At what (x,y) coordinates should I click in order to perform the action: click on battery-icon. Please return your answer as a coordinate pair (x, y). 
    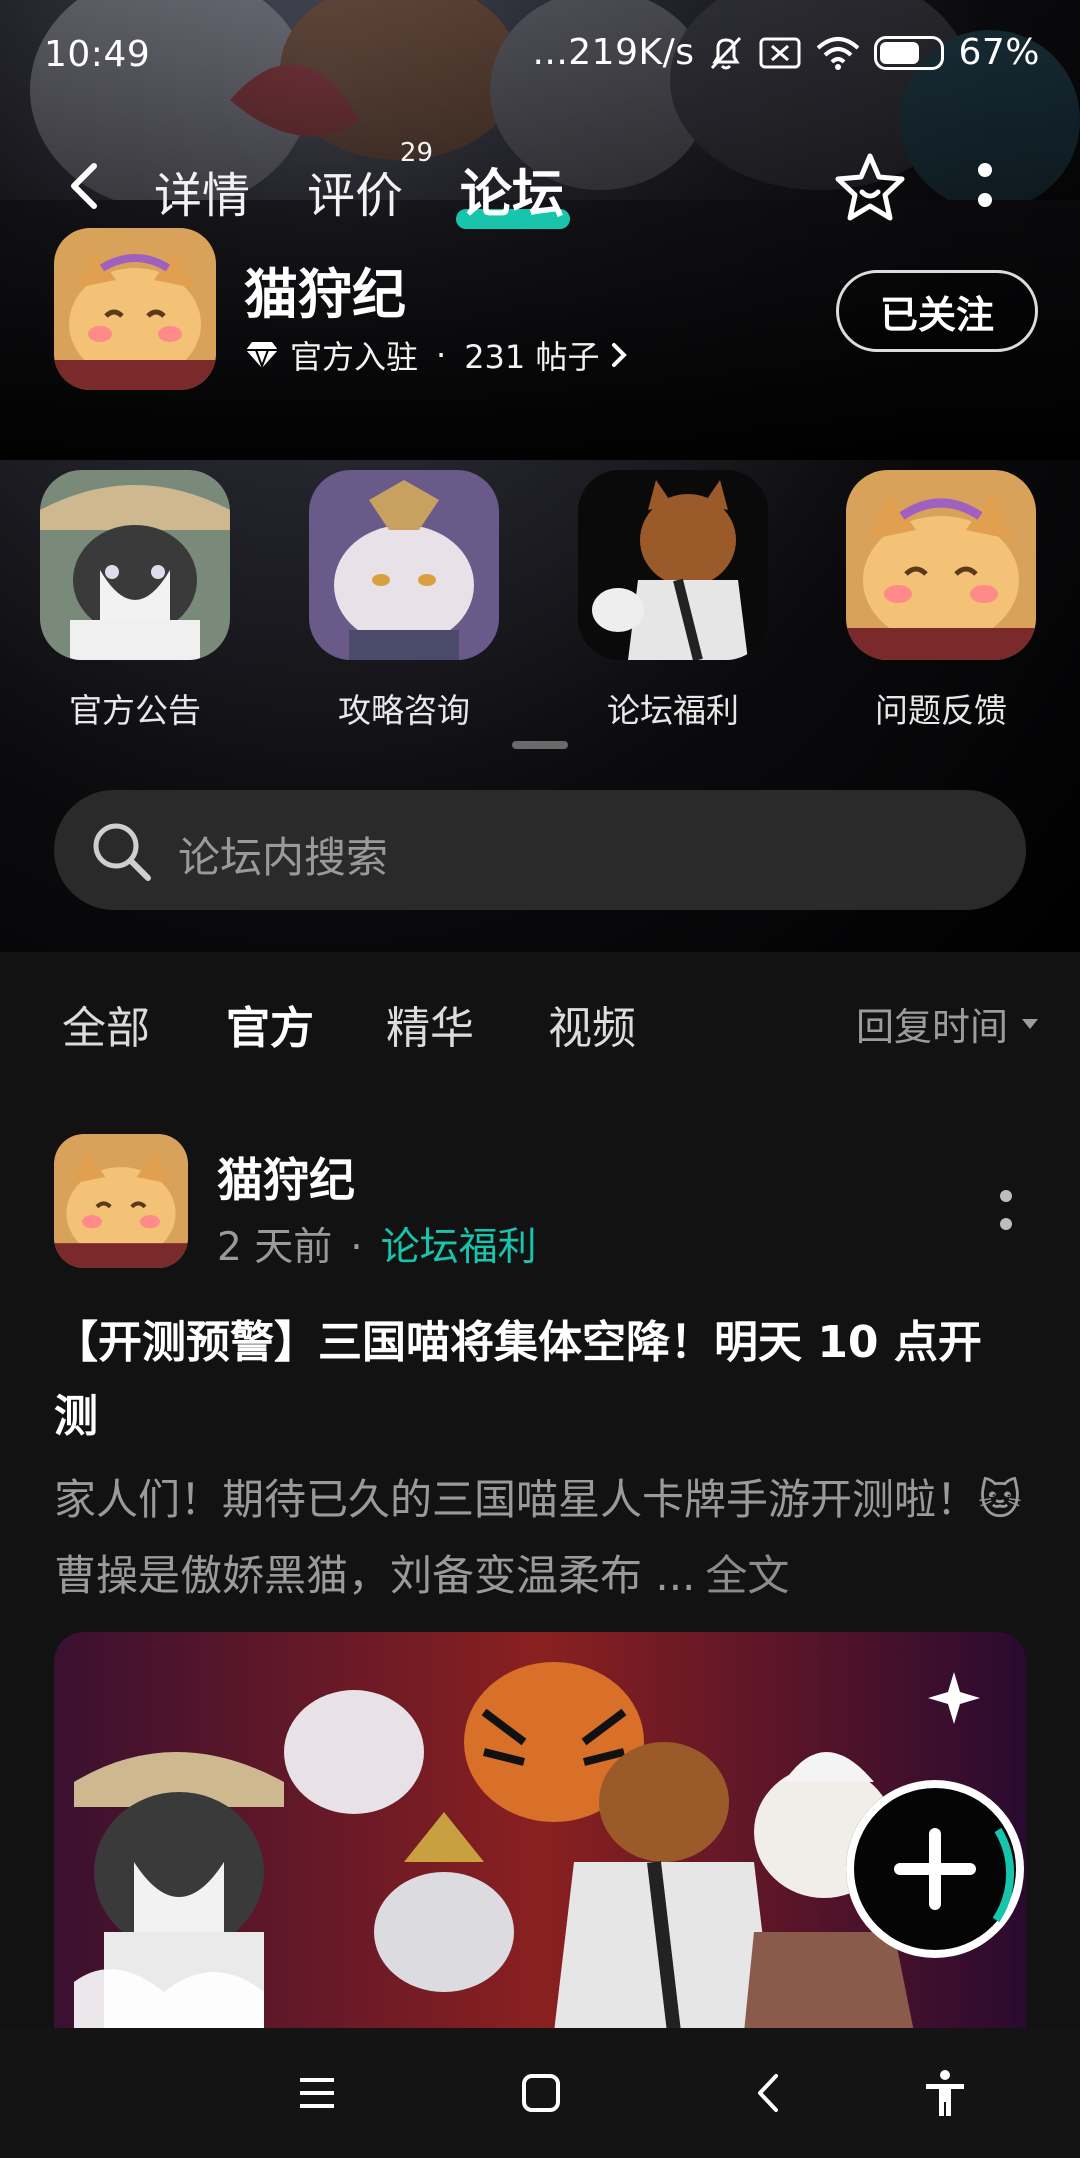
    Looking at the image, I should click on (909, 52).